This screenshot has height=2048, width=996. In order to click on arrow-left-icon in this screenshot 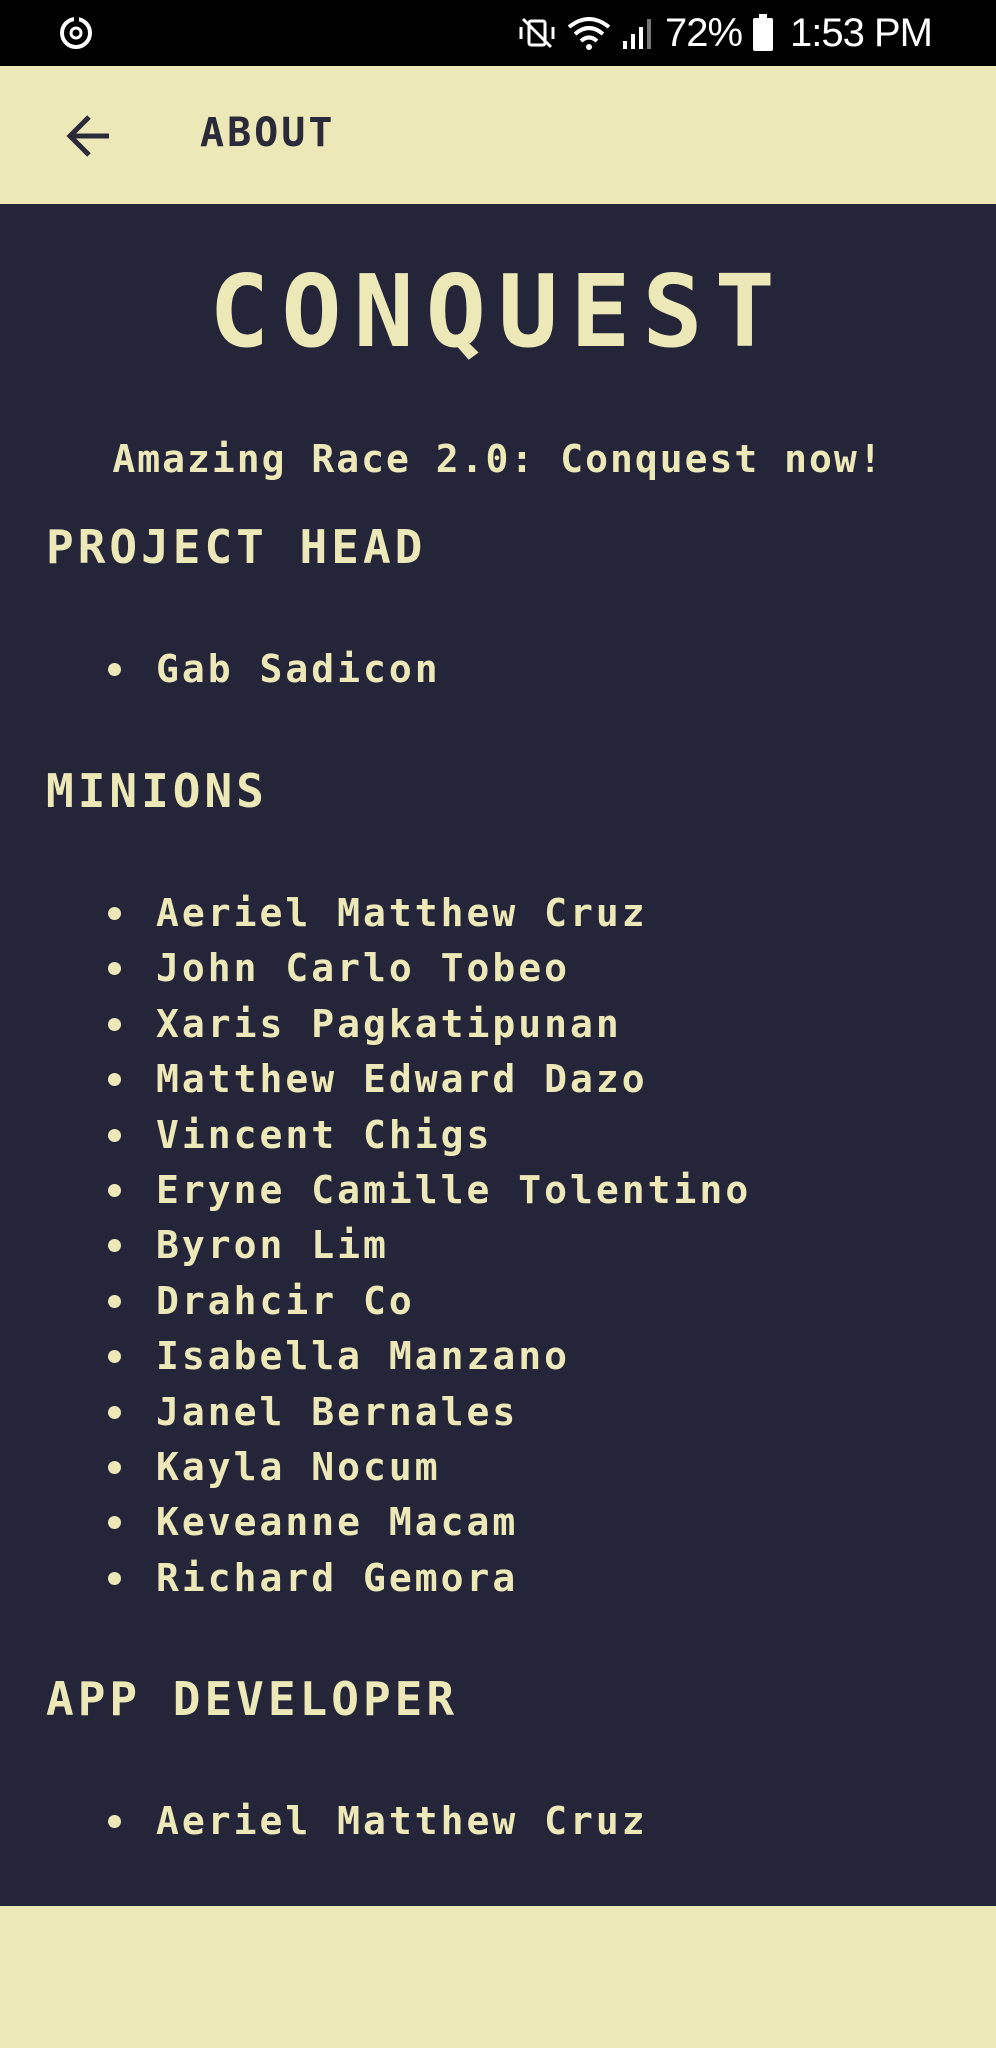, I will do `click(87, 136)`.